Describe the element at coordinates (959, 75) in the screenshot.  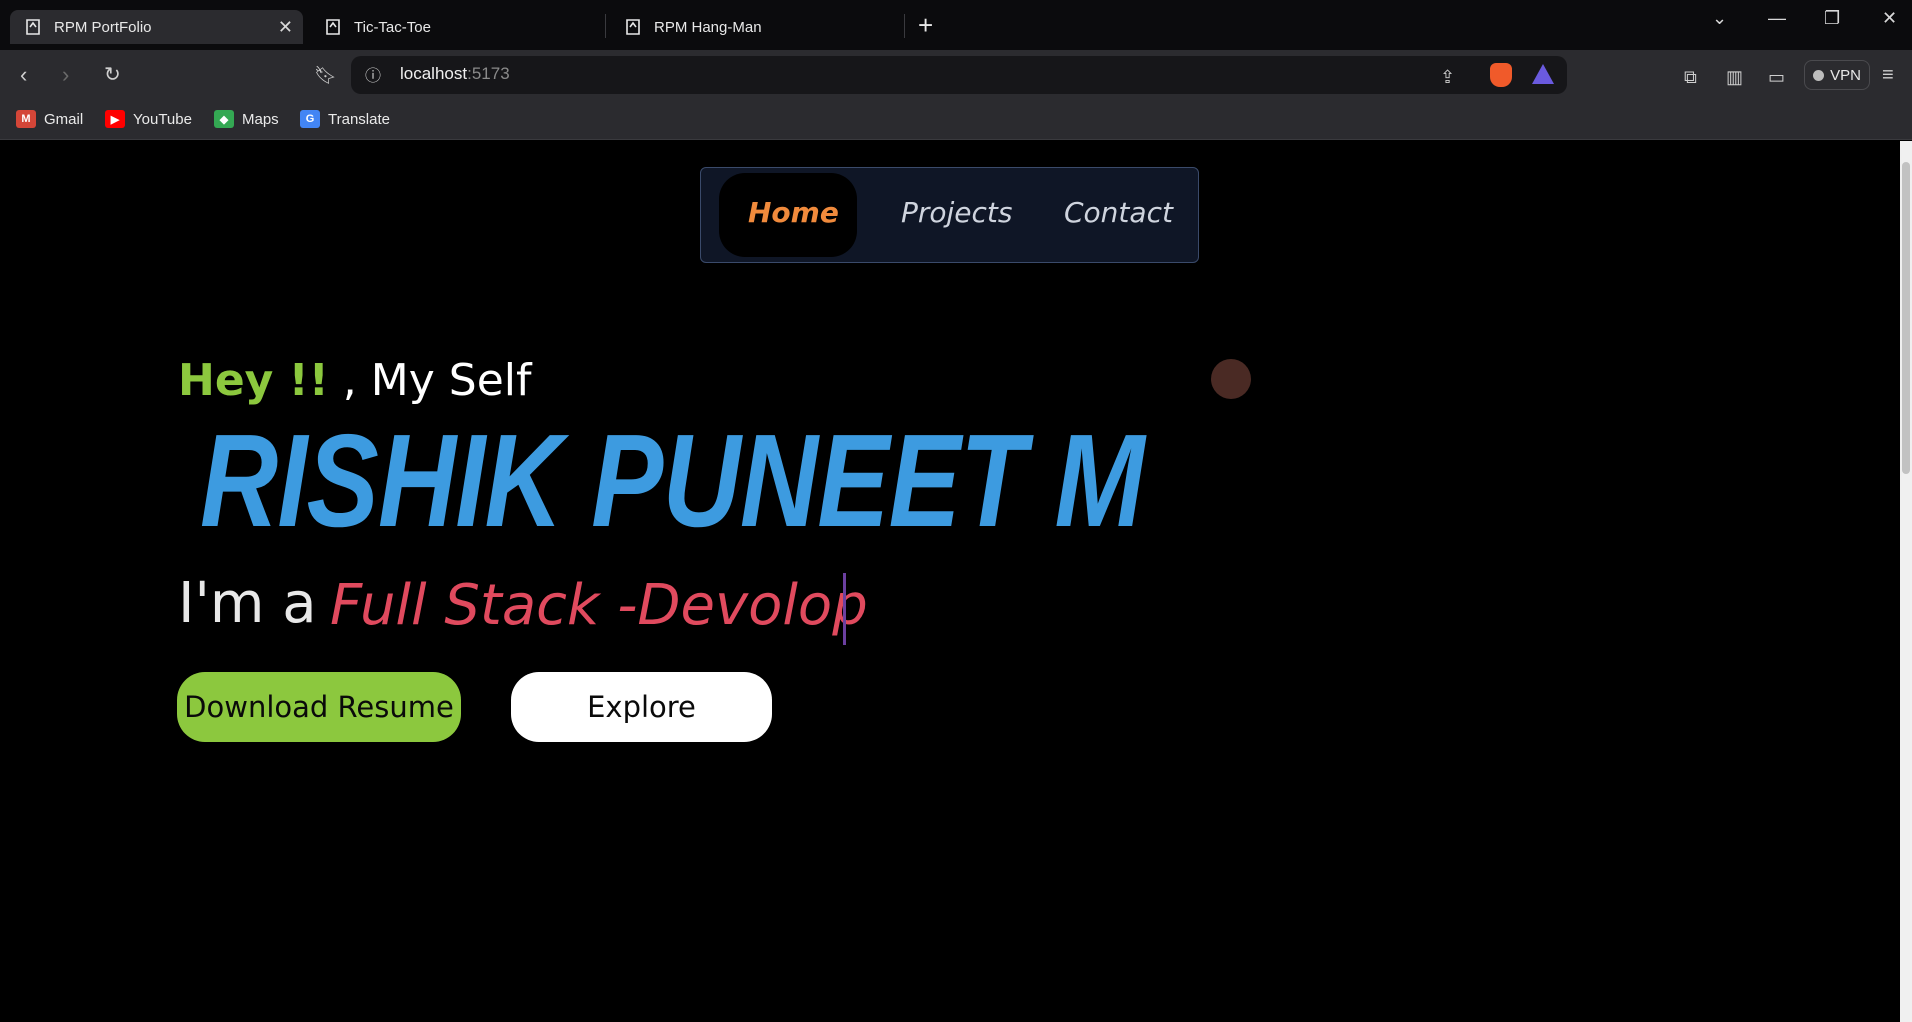
I see `address-bar` at that location.